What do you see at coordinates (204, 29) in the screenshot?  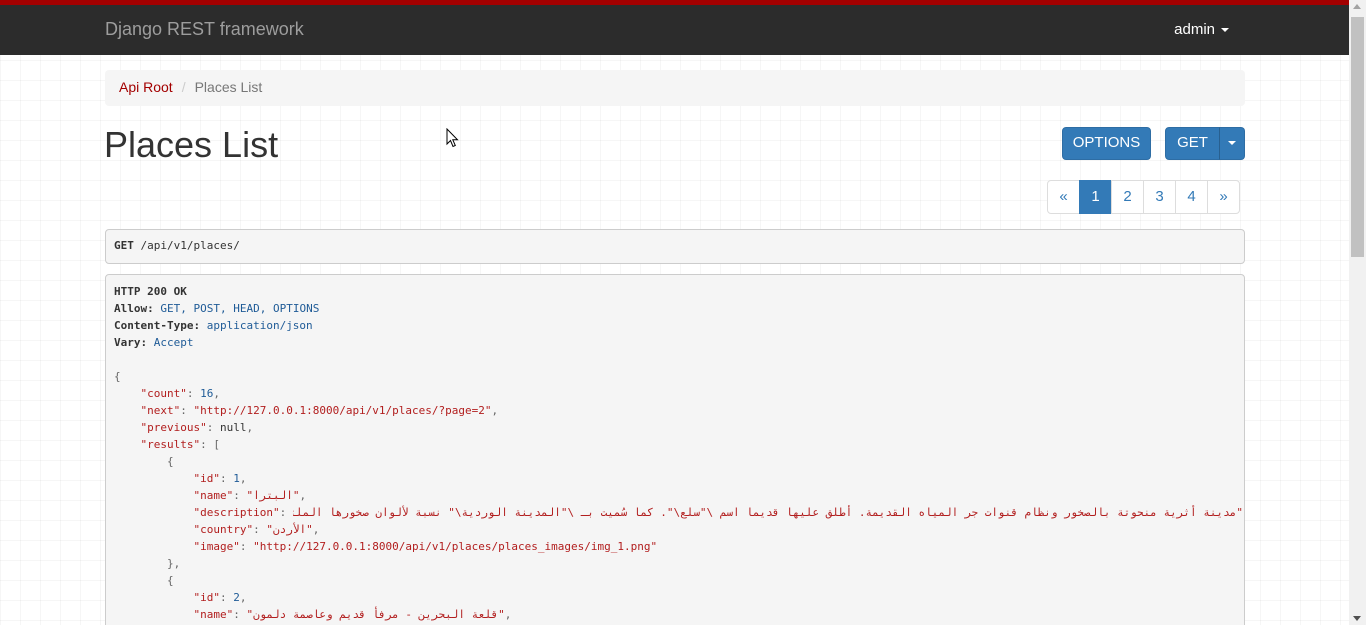 I see `navbar-brand-link: Django REST framework` at bounding box center [204, 29].